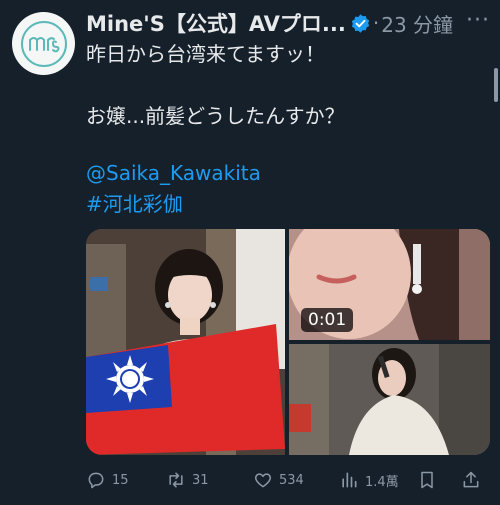 Image resolution: width=500 pixels, height=505 pixels. Describe the element at coordinates (263, 480) in the screenshot. I see `like-icon` at that location.